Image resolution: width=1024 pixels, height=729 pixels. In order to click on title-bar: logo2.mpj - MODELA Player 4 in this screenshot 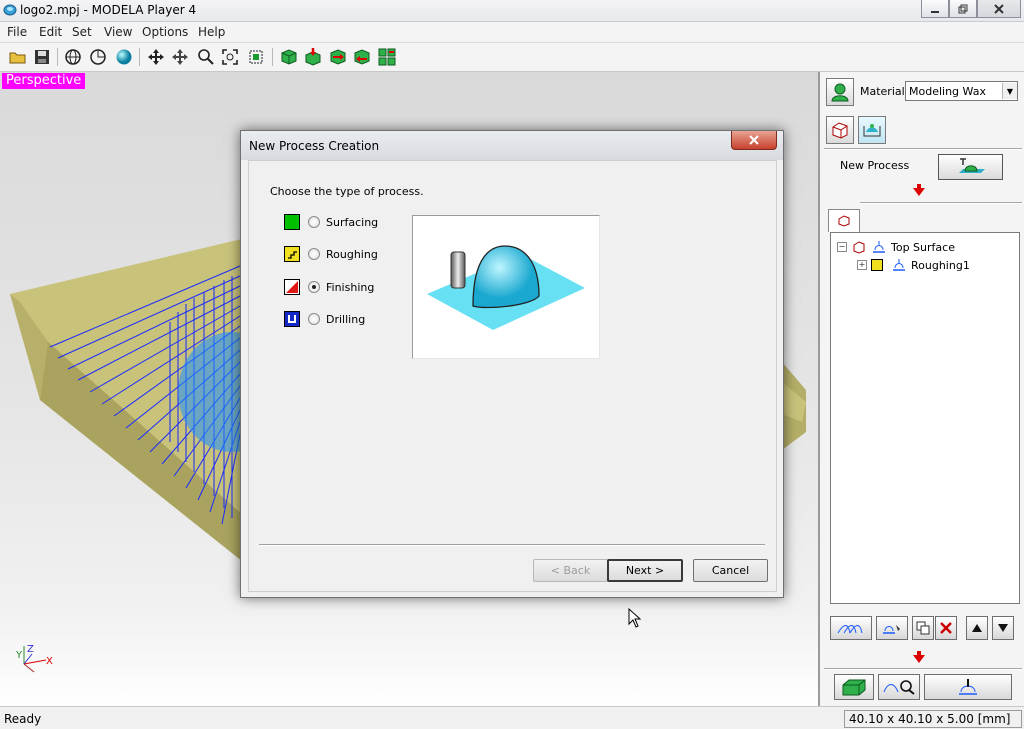, I will do `click(512, 11)`.